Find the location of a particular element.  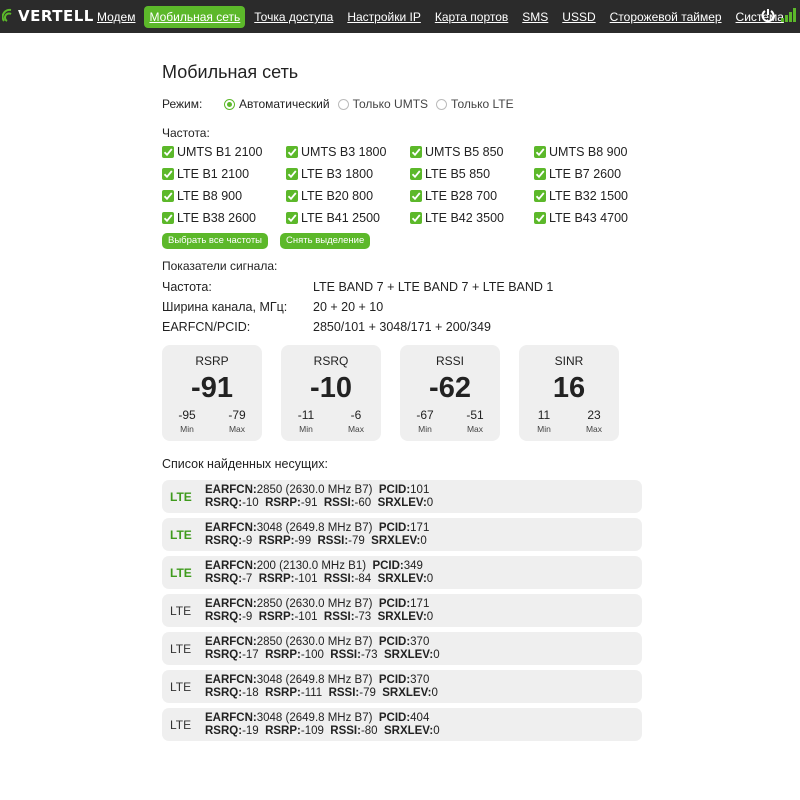

nav-item-6: USSD is located at coordinates (578, 17).